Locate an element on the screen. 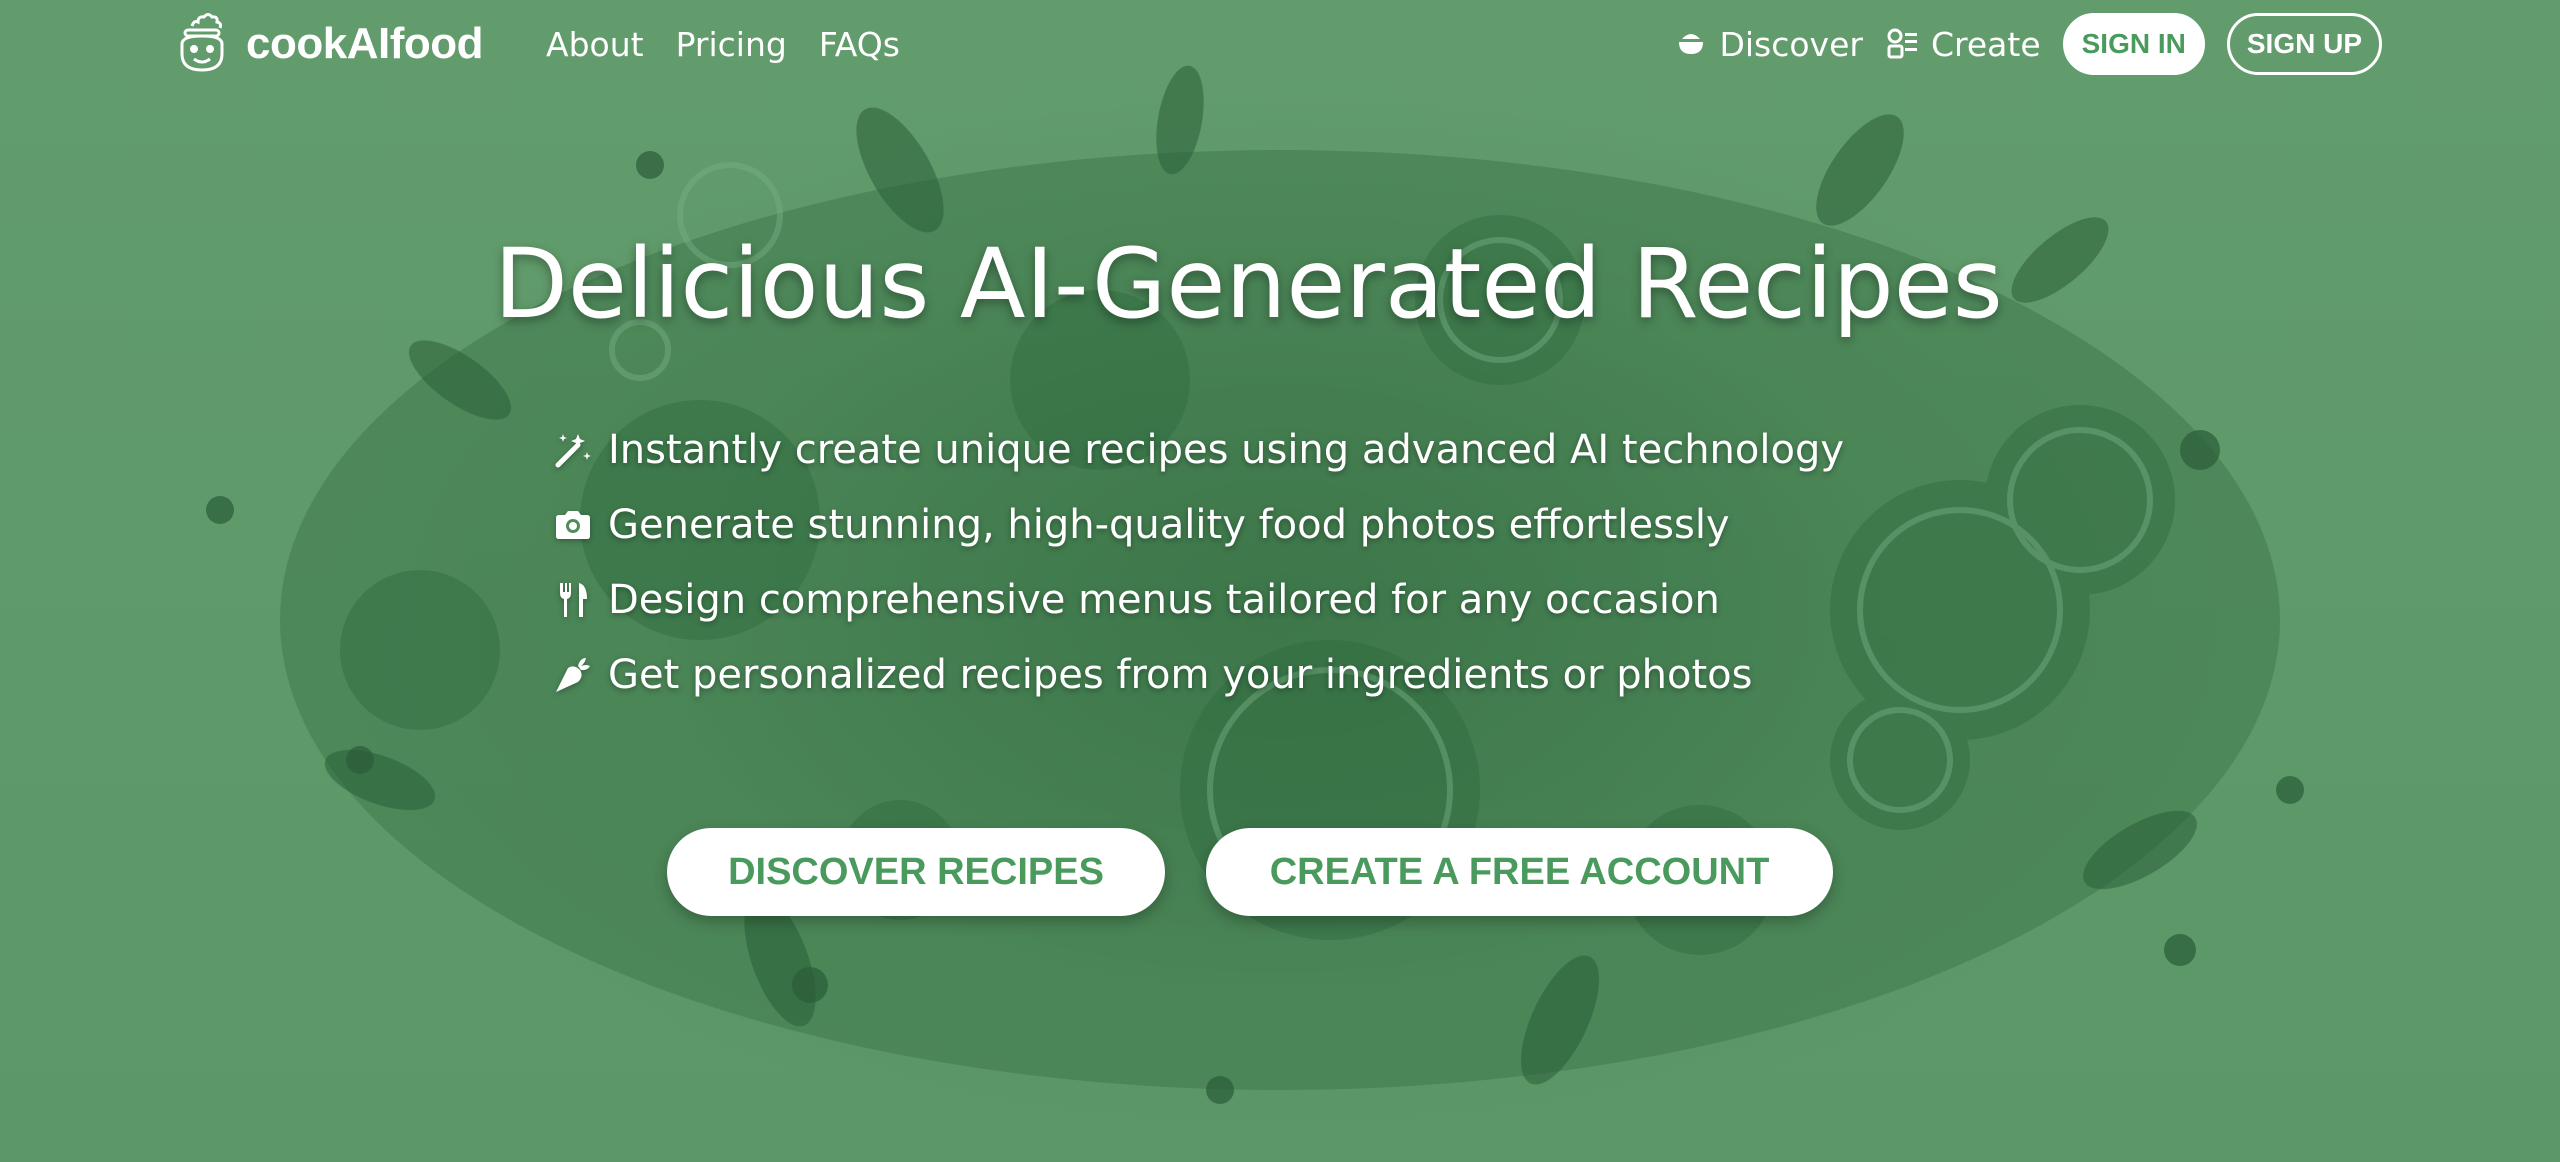 The height and width of the screenshot is (1162, 2560). utensils-icon is located at coordinates (573, 599).